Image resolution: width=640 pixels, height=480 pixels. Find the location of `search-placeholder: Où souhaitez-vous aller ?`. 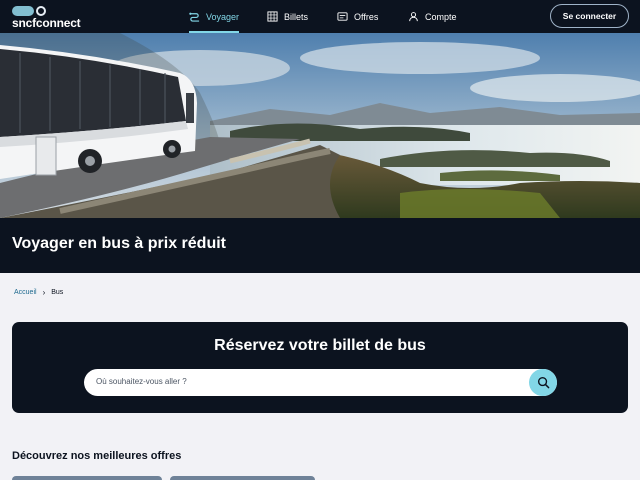

search-placeholder: Où souhaitez-vous aller ? is located at coordinates (141, 381).